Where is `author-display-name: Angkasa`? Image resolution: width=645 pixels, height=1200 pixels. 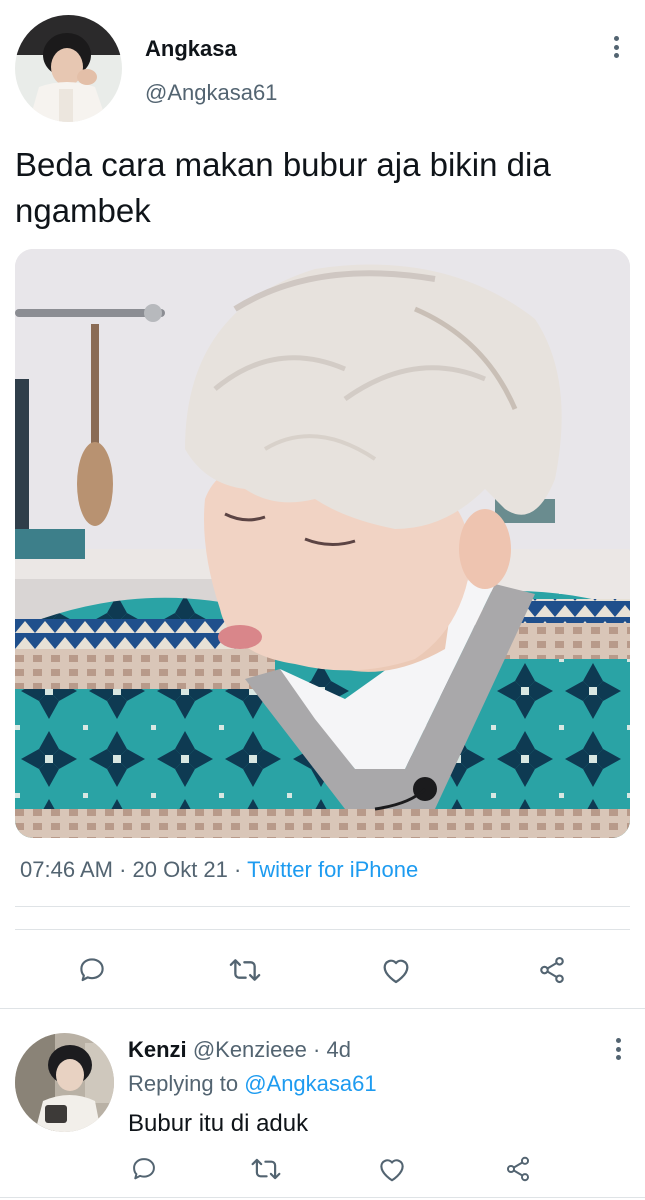
author-display-name: Angkasa is located at coordinates (191, 49).